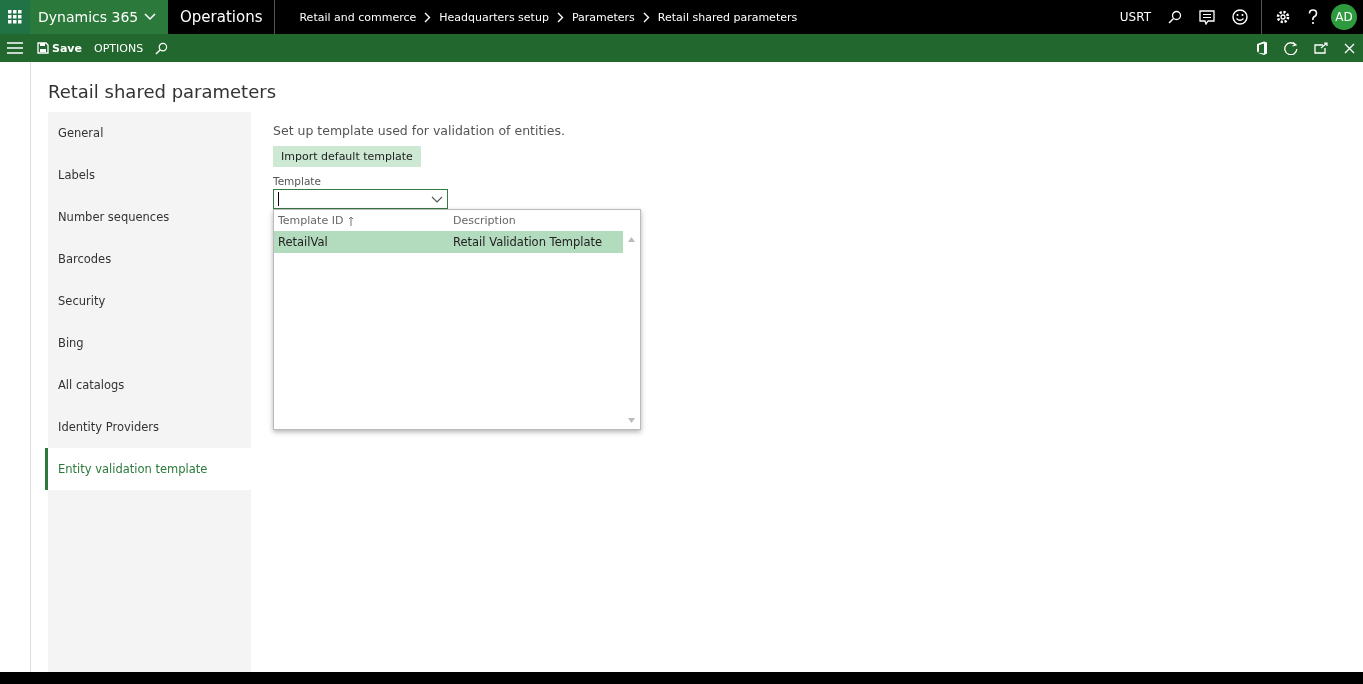  I want to click on navigation-tab: All catalogs, so click(148, 385).